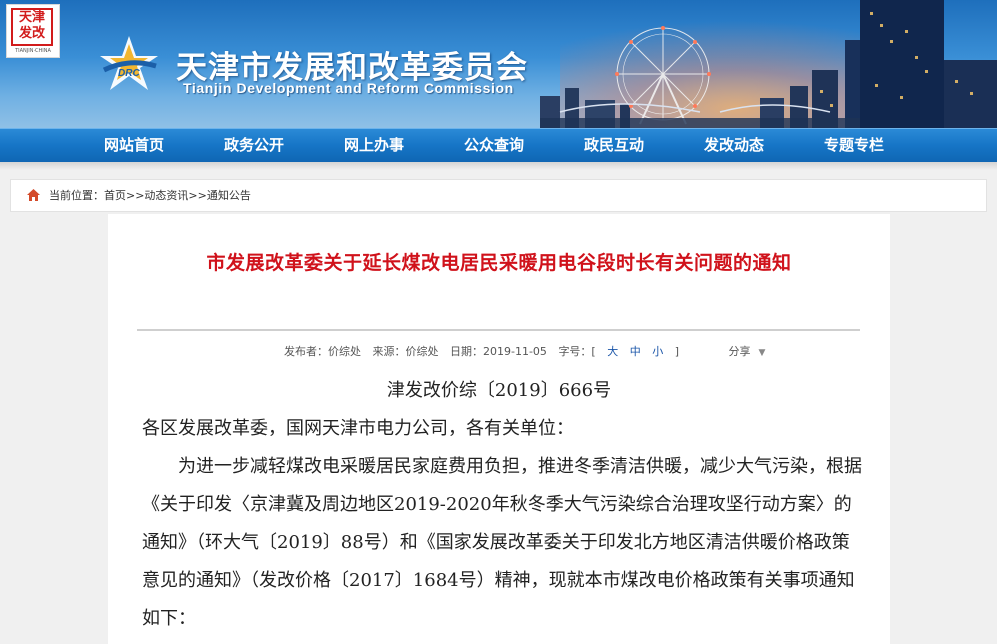 The height and width of the screenshot is (644, 997). Describe the element at coordinates (498, 330) in the screenshot. I see `title-divider` at that location.